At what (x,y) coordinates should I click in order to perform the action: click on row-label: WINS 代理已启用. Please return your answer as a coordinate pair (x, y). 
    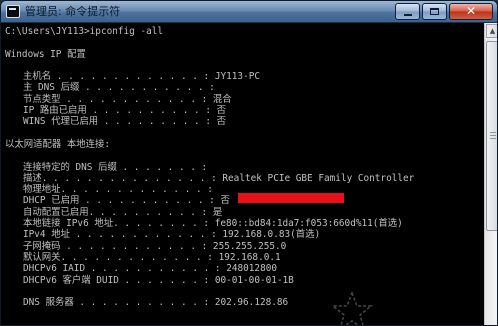
    Looking at the image, I should click on (61, 122).